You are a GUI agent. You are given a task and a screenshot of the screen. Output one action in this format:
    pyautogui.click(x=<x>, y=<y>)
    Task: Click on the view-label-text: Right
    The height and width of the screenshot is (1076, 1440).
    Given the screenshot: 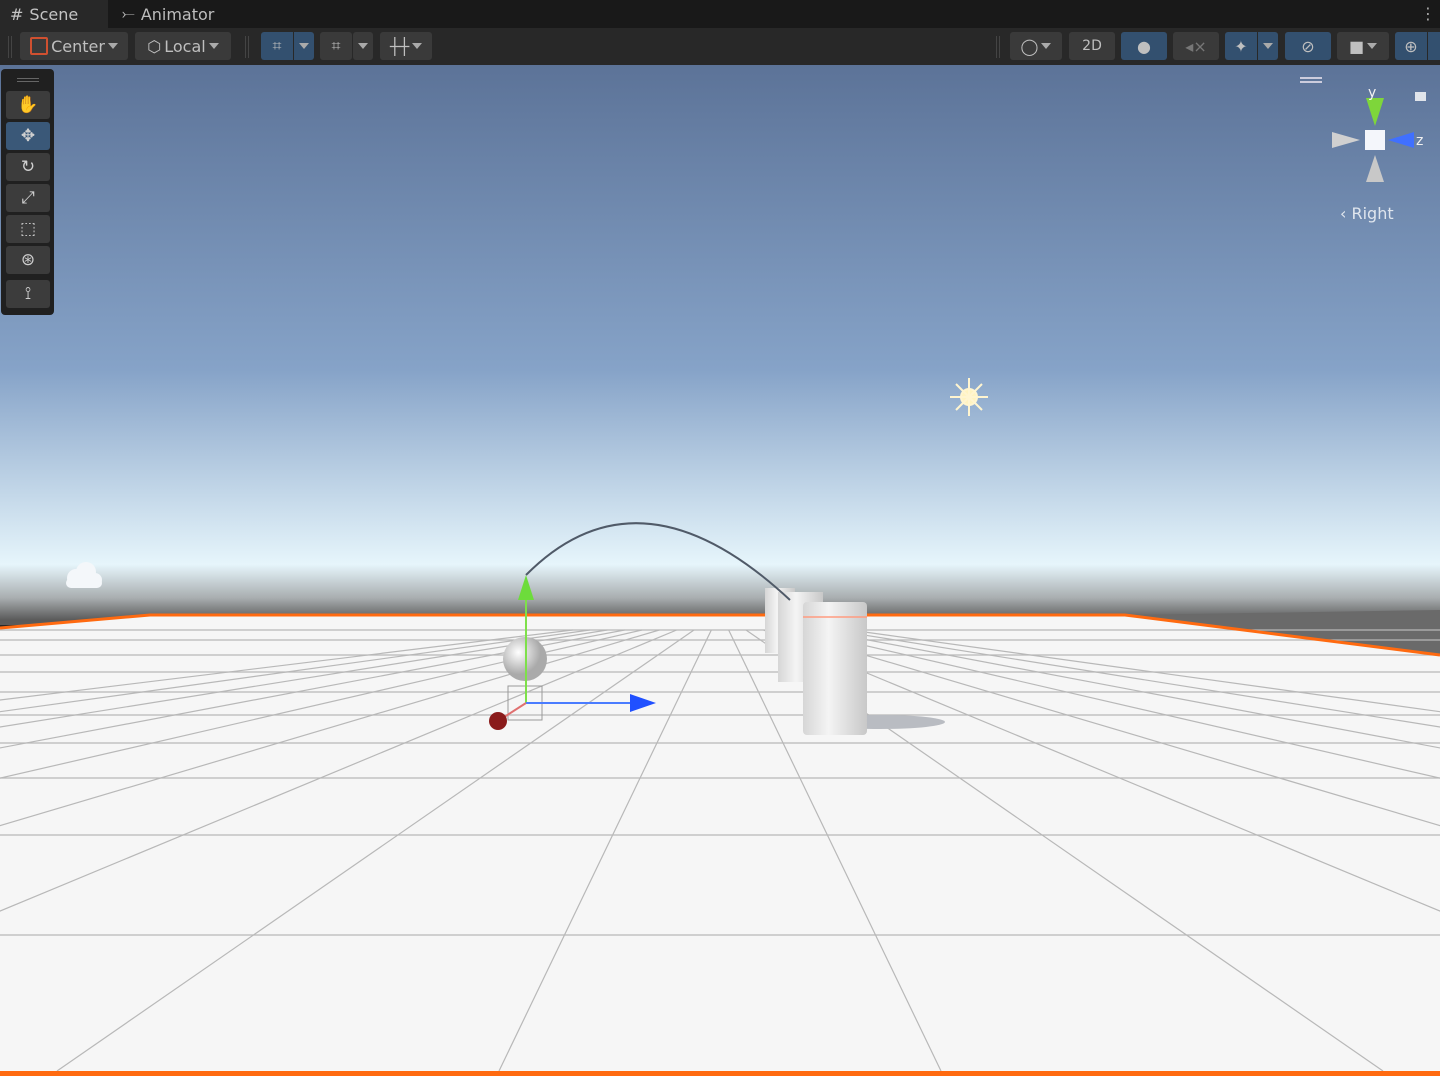 What is the action you would take?
    pyautogui.click(x=1372, y=213)
    